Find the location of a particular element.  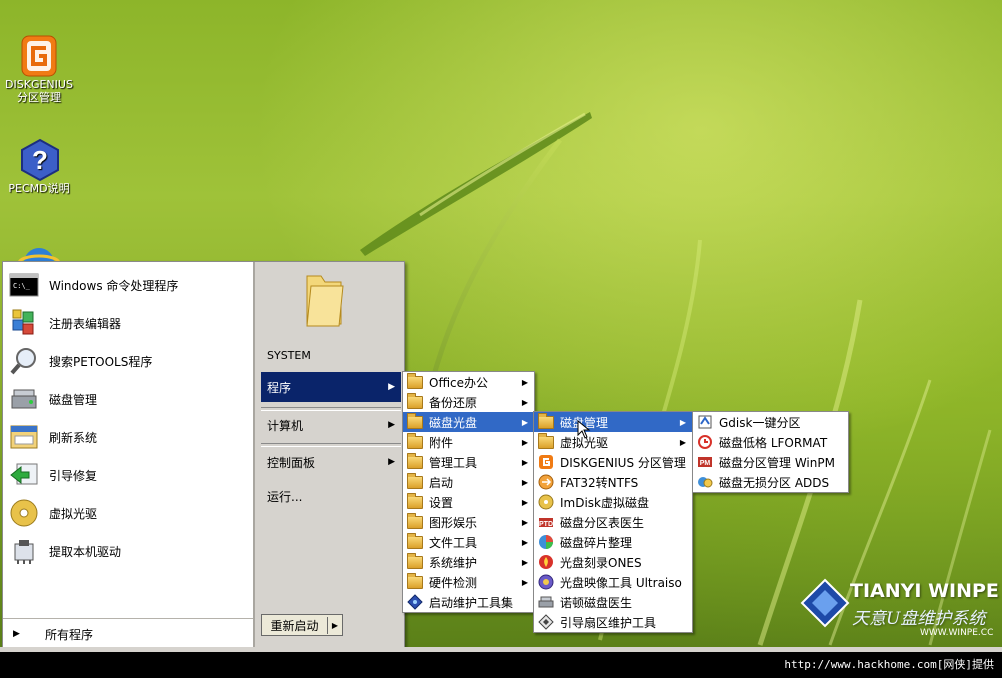

cmd-icon: C:\_ is located at coordinates (24, 285).